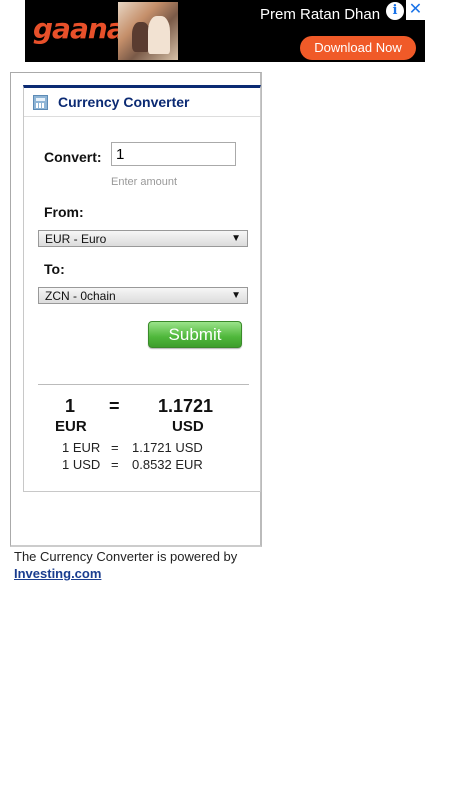 The width and height of the screenshot is (450, 800). What do you see at coordinates (124, 102) in the screenshot?
I see `widget-title: Currency Converter` at bounding box center [124, 102].